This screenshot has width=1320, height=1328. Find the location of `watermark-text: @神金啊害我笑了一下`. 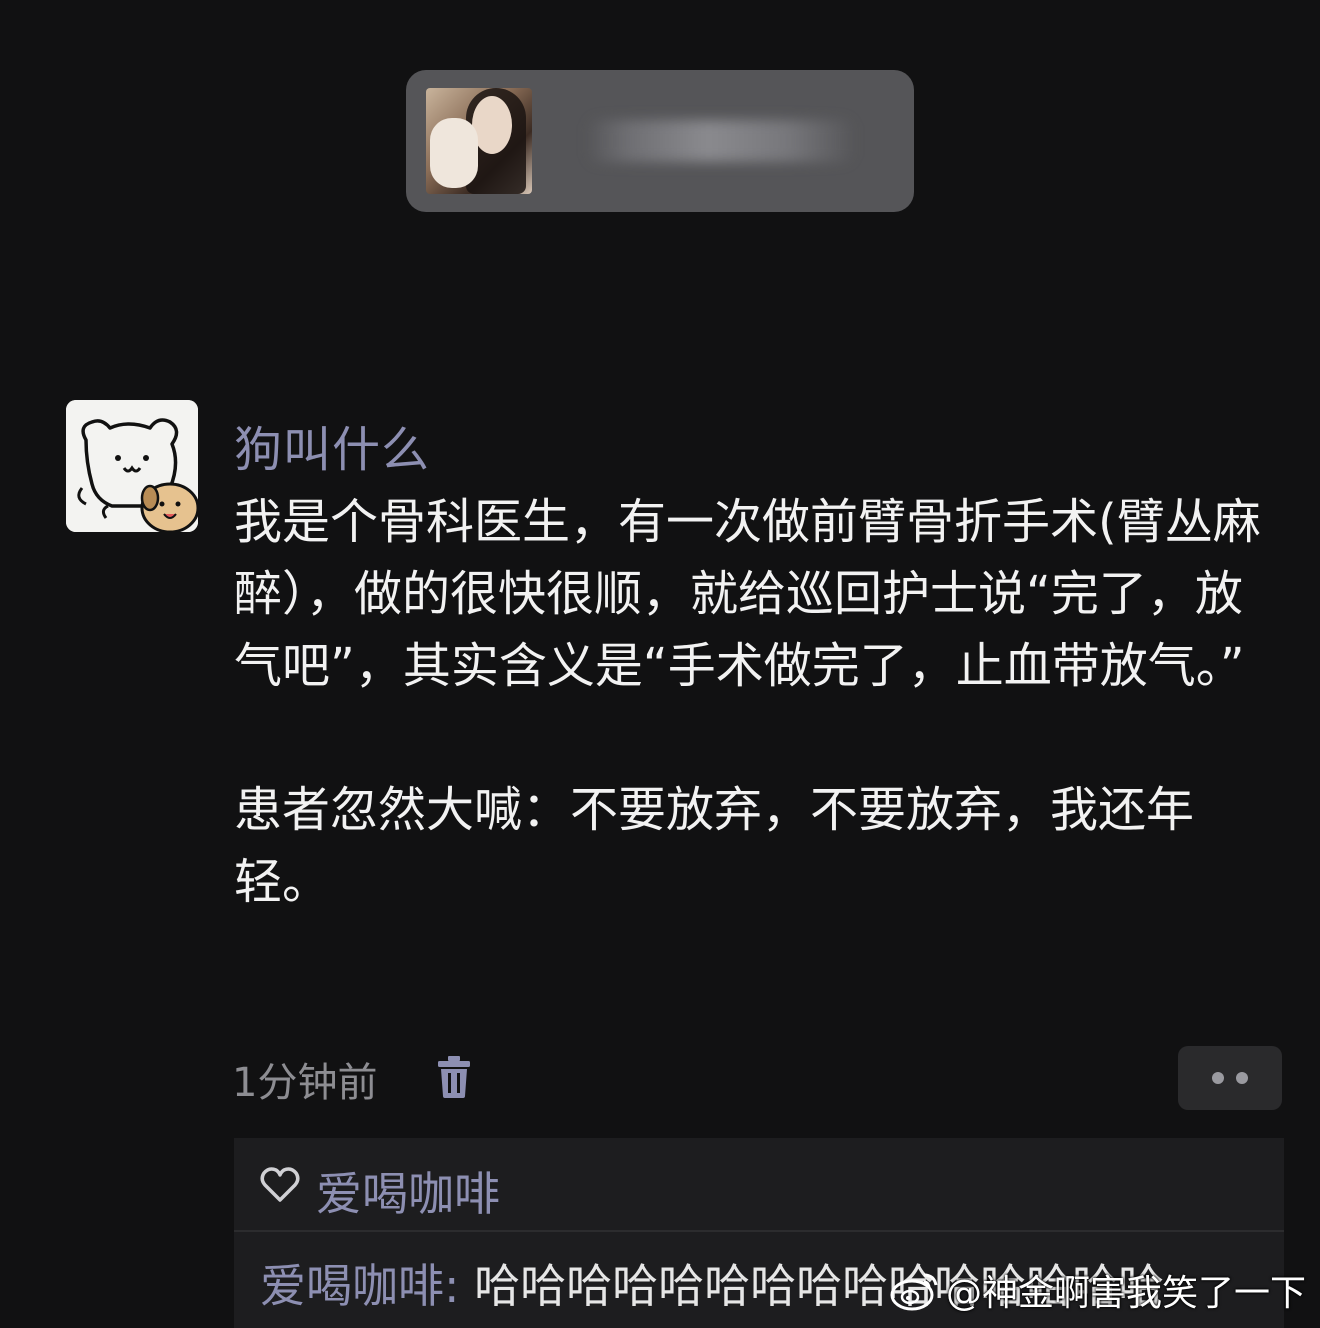

watermark-text: @神金啊害我笑了一下 is located at coordinates (1125, 1293).